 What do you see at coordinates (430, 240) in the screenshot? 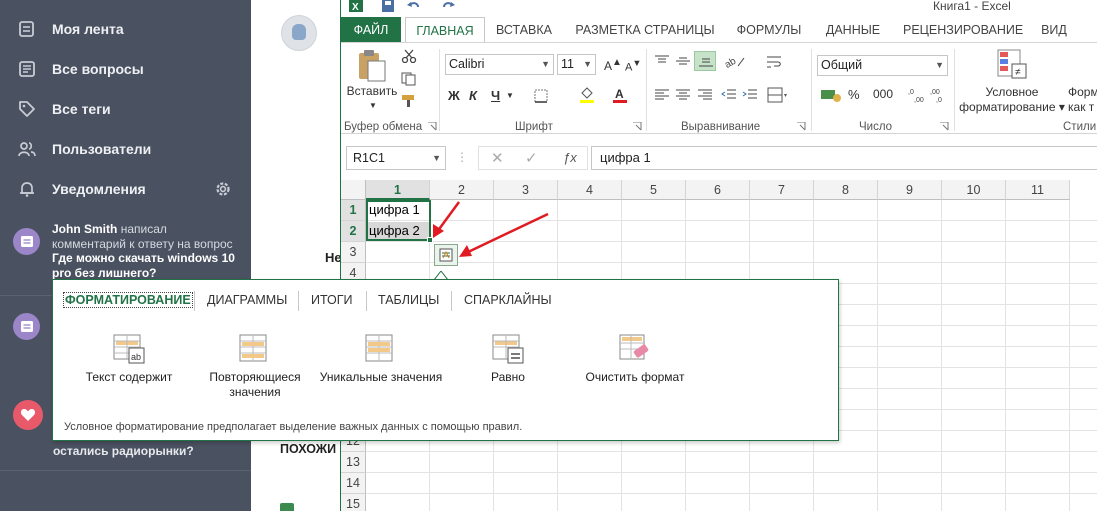
I see `fill-handle` at bounding box center [430, 240].